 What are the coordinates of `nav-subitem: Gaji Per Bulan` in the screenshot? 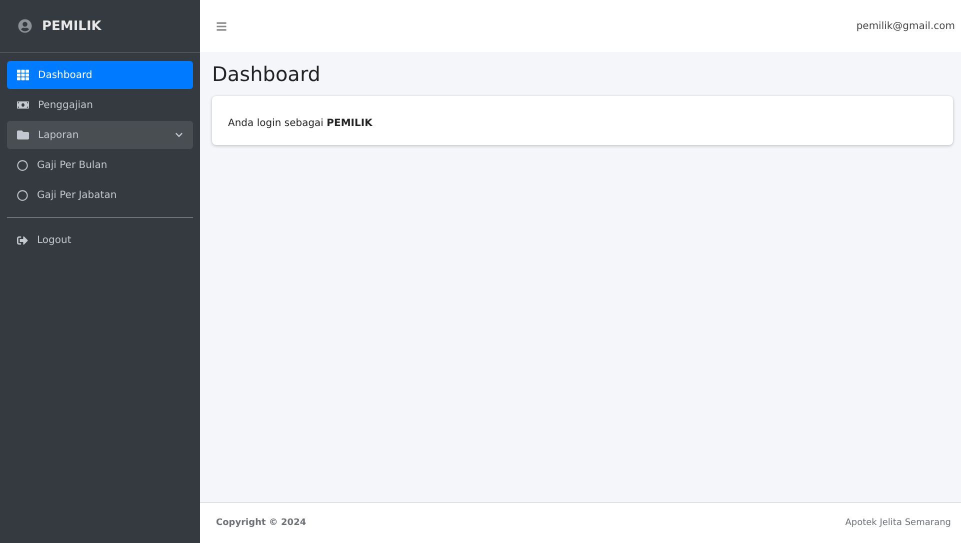 It's located at (100, 165).